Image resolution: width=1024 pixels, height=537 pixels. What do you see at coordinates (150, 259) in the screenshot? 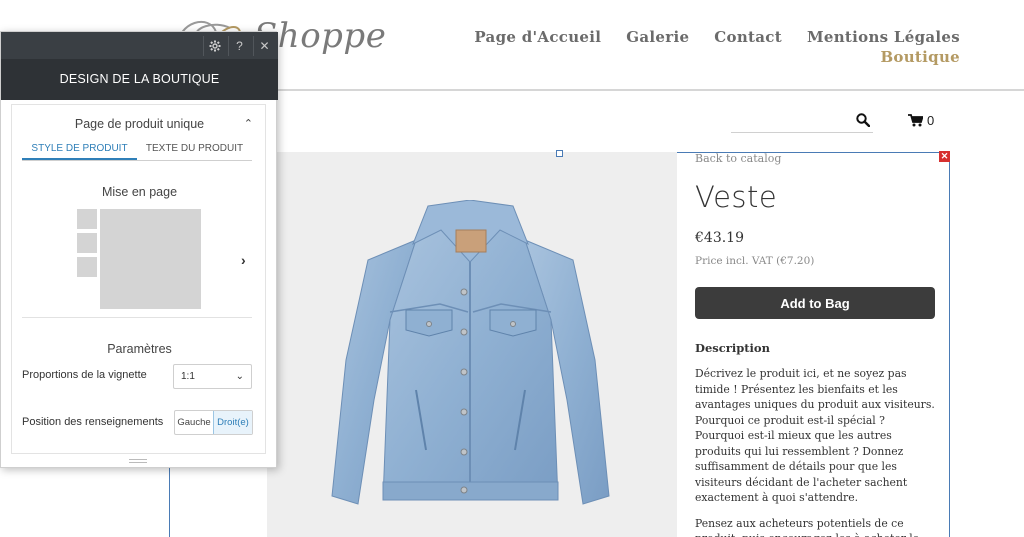
I see `layout-thumb-large` at bounding box center [150, 259].